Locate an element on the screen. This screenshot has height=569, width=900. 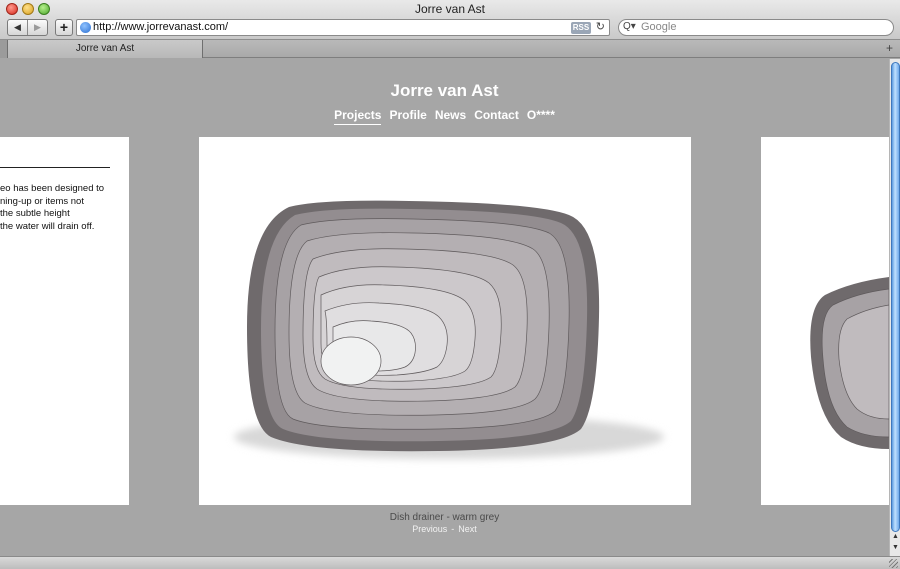
search-placeholder: Google is located at coordinates (659, 27).